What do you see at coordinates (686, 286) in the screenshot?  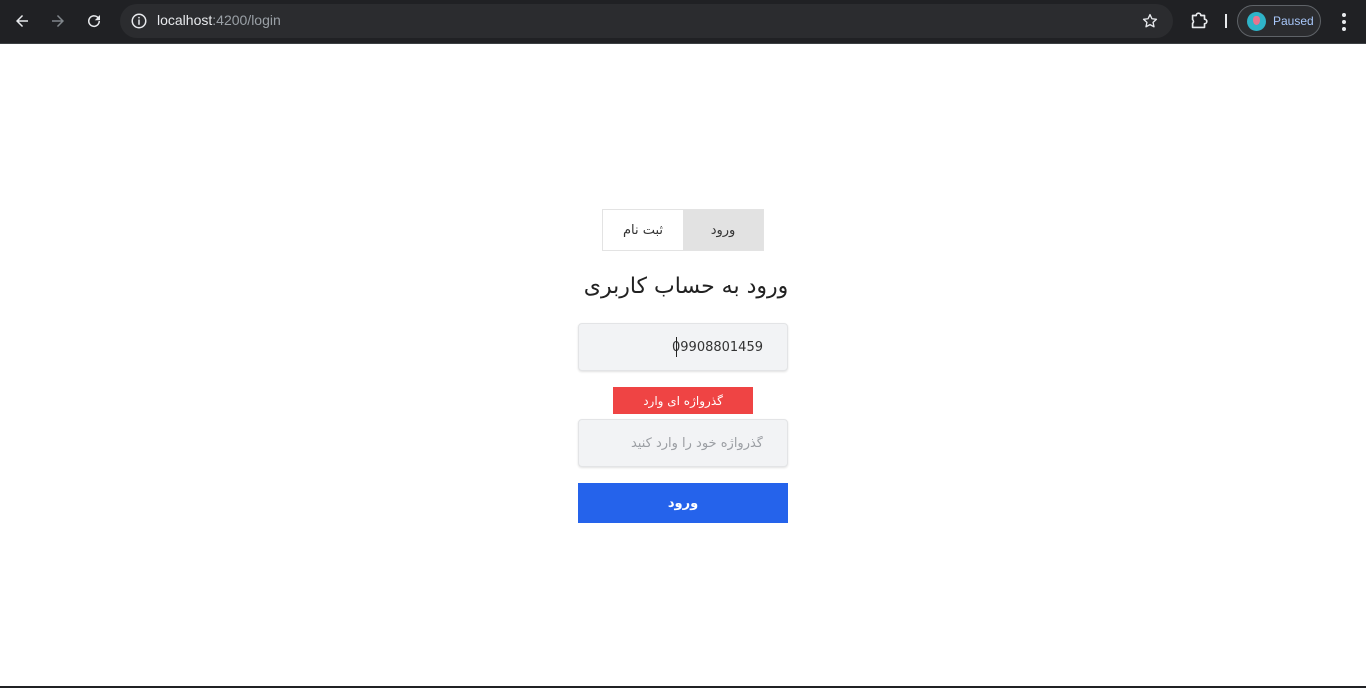 I see `page-title: ورود به حساب کاربری` at bounding box center [686, 286].